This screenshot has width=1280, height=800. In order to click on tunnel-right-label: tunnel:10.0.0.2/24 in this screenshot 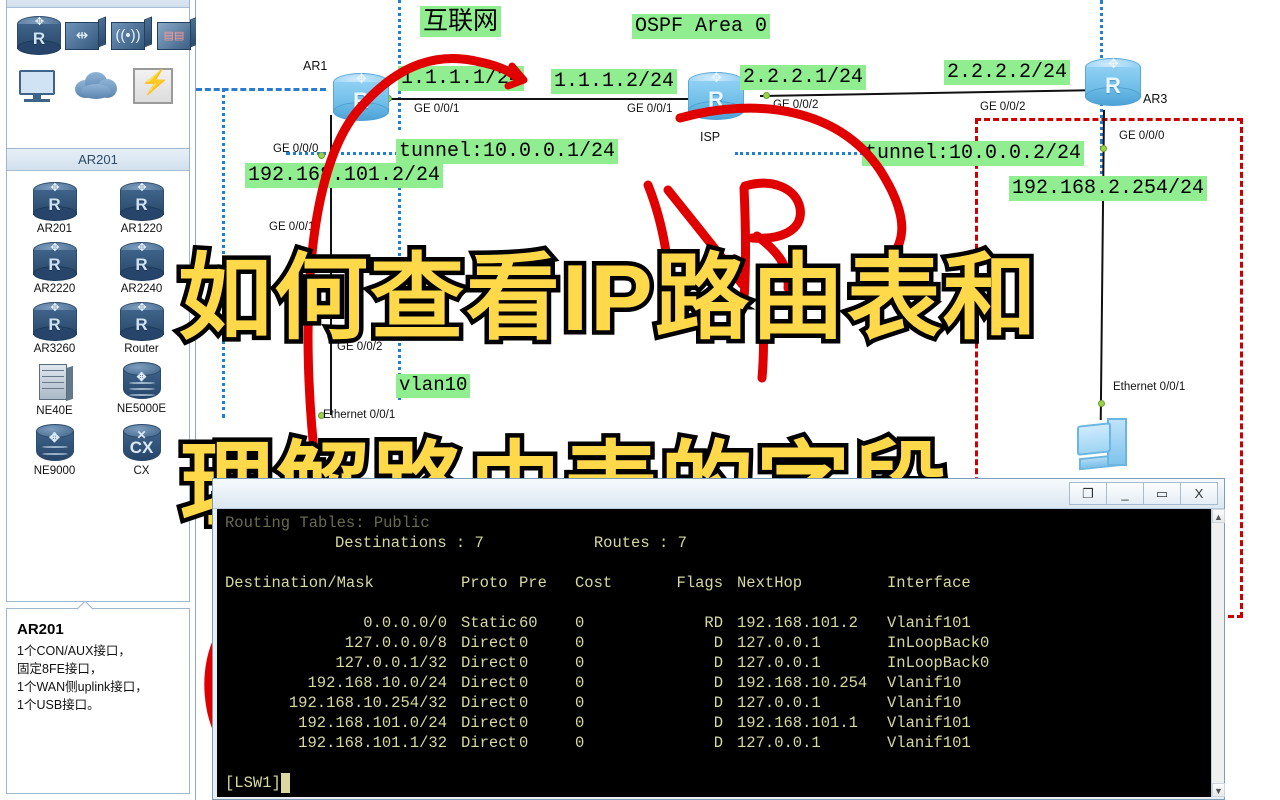, I will do `click(973, 153)`.